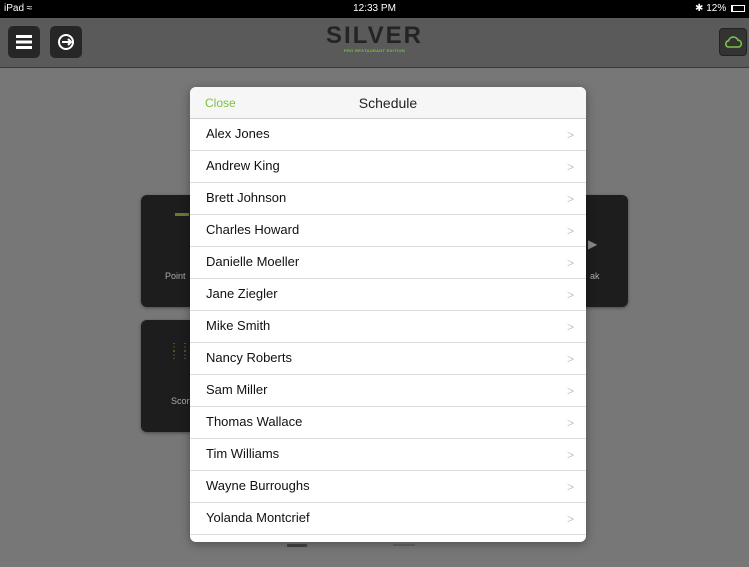 The width and height of the screenshot is (749, 567). I want to click on status-time: 12:33 PM, so click(374, 8).